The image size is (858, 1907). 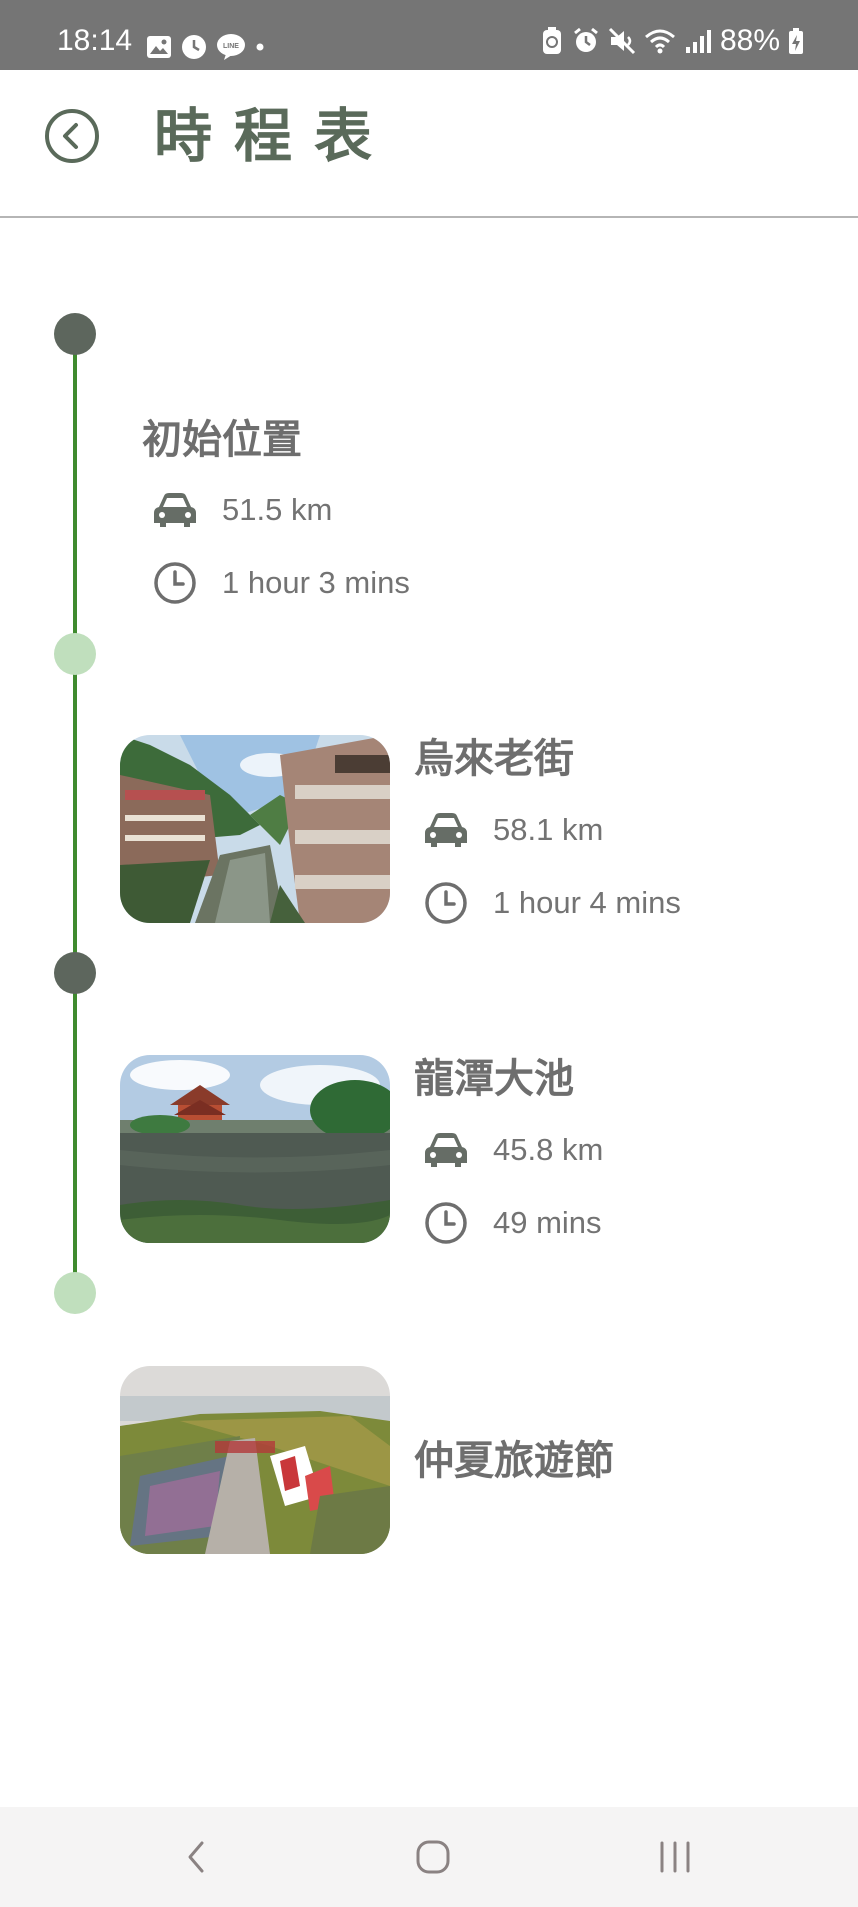 I want to click on back-circle-icon, so click(x=72, y=136).